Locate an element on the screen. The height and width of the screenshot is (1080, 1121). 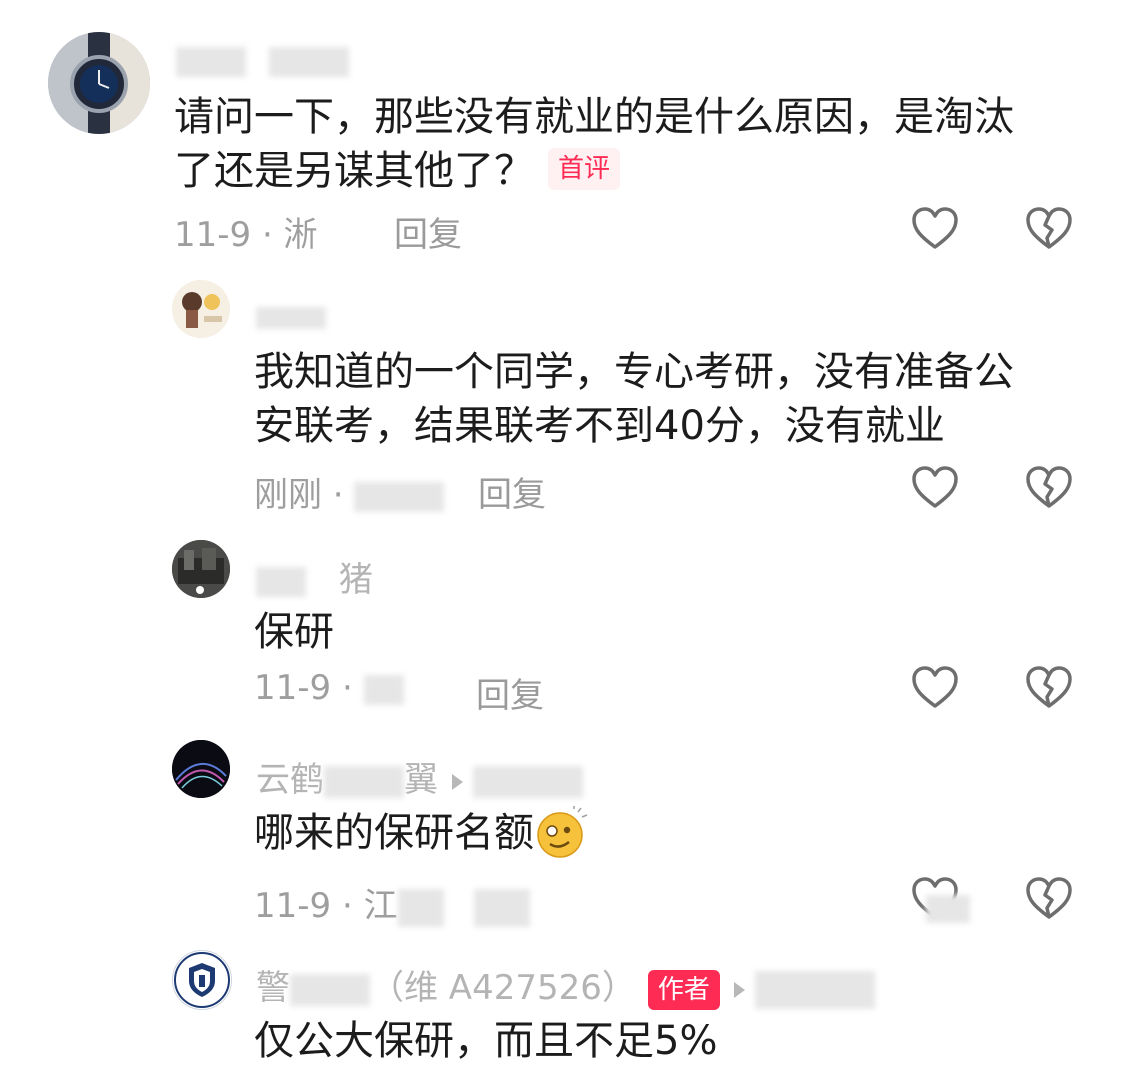
comment-meta: 刚刚 · is located at coordinates (349, 491).